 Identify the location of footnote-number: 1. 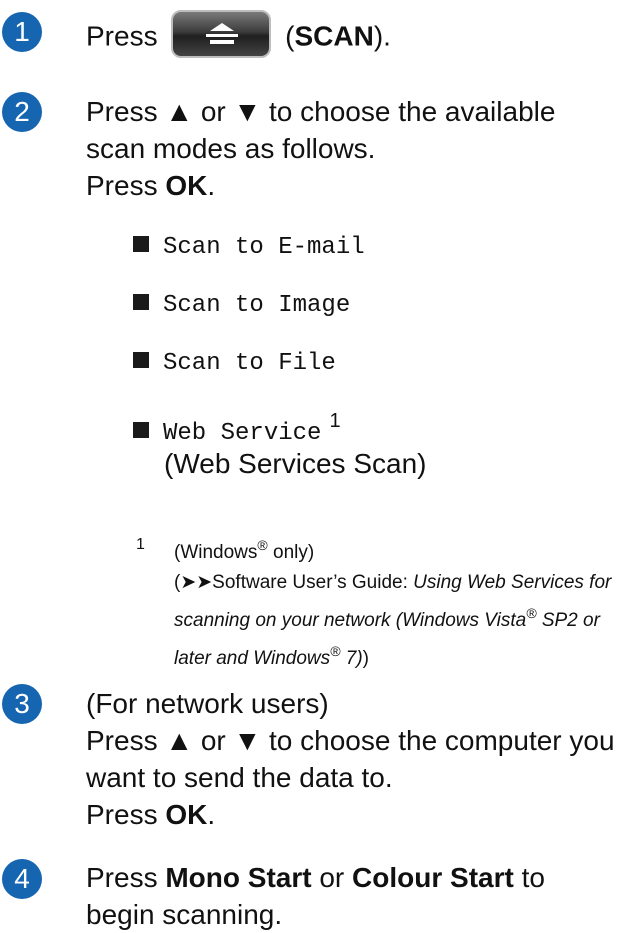
(140, 544).